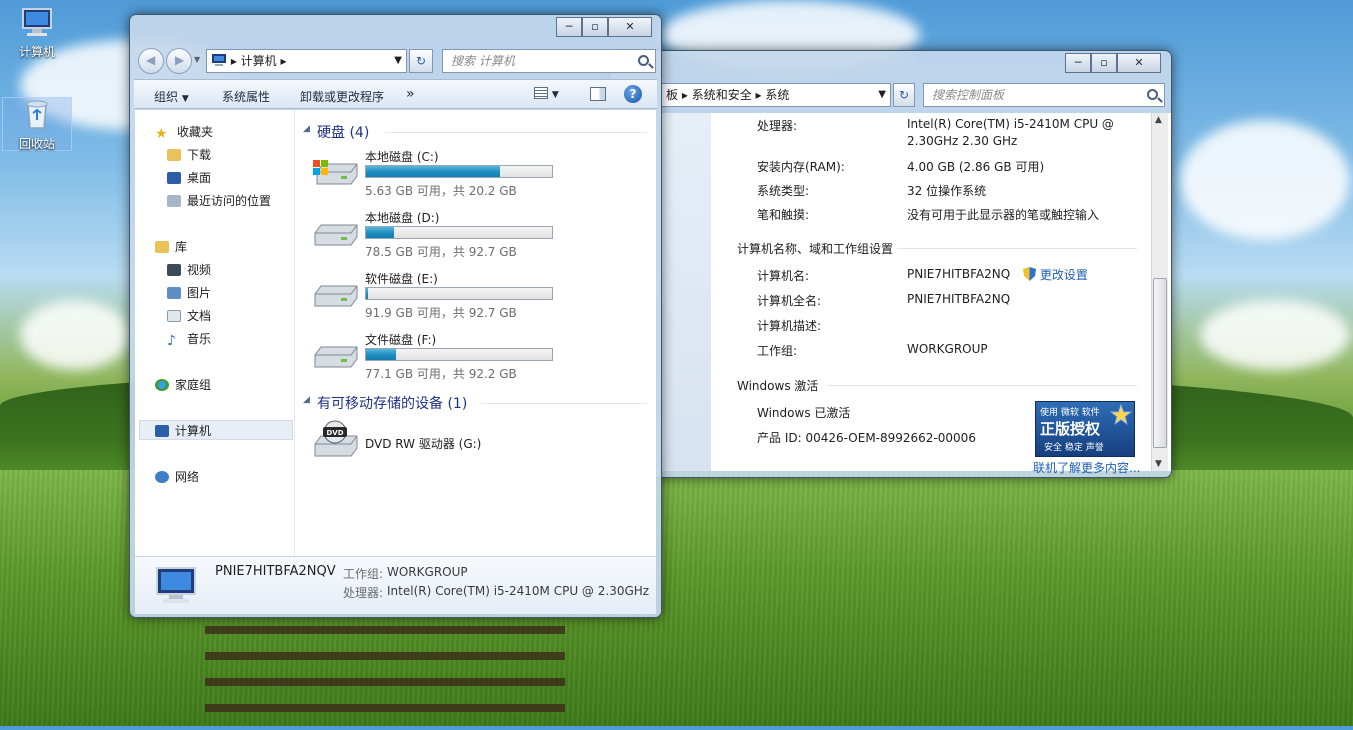 The height and width of the screenshot is (730, 1353). What do you see at coordinates (402, 157) in the screenshot?
I see `drive-name: 本地磁盘 (C:)` at bounding box center [402, 157].